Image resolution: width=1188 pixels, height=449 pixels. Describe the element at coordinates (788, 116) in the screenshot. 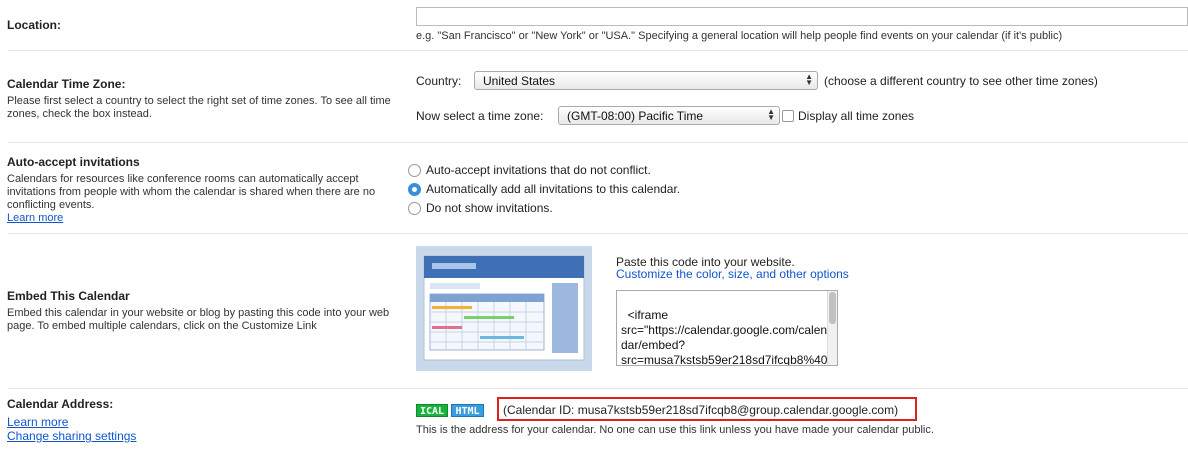

I see `display-all-checkbox` at that location.